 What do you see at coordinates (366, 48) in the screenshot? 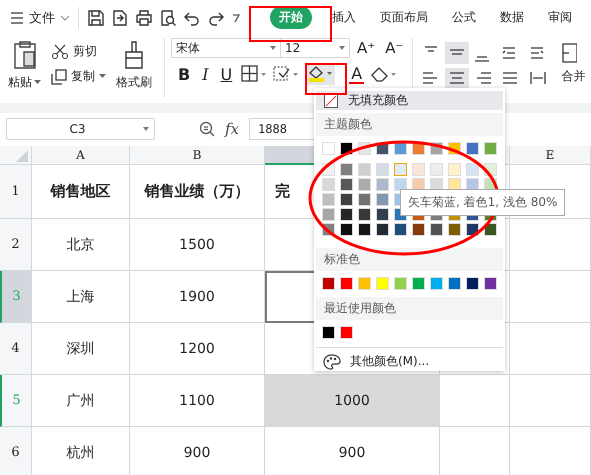
I see `grow-font-button: A⁺` at bounding box center [366, 48].